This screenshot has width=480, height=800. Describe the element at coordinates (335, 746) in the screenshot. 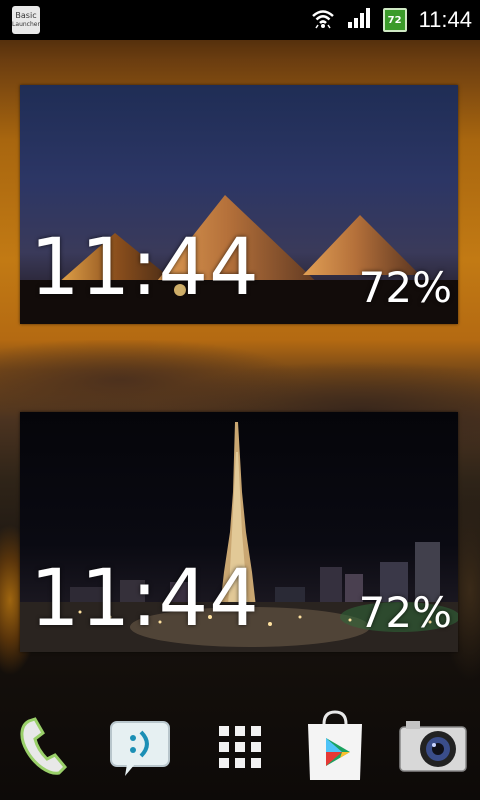

I see `play-store-icon` at that location.